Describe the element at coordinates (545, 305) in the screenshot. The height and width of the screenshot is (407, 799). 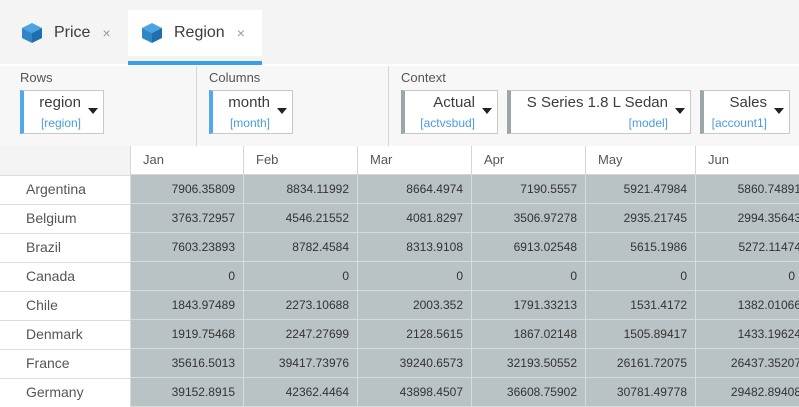
I see `cell-value: 1791.33213` at that location.